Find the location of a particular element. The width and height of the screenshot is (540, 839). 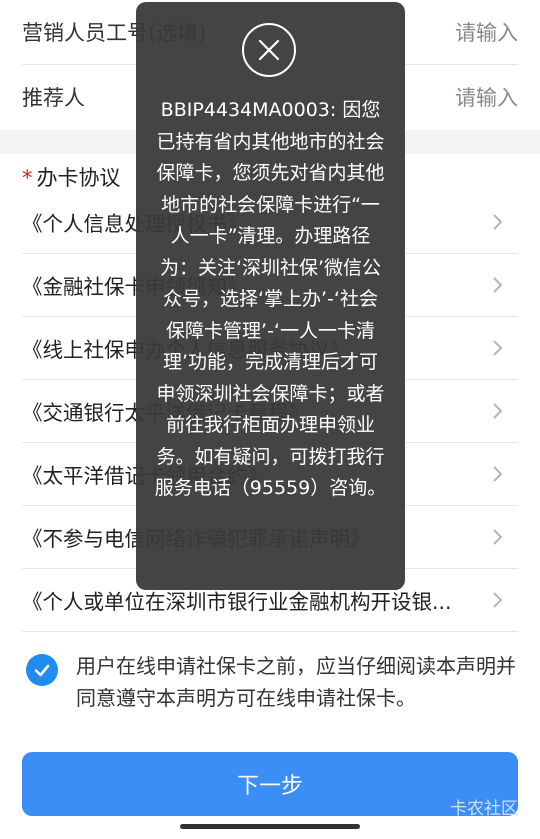

referrer-label: 推荐人 is located at coordinates (53, 98).